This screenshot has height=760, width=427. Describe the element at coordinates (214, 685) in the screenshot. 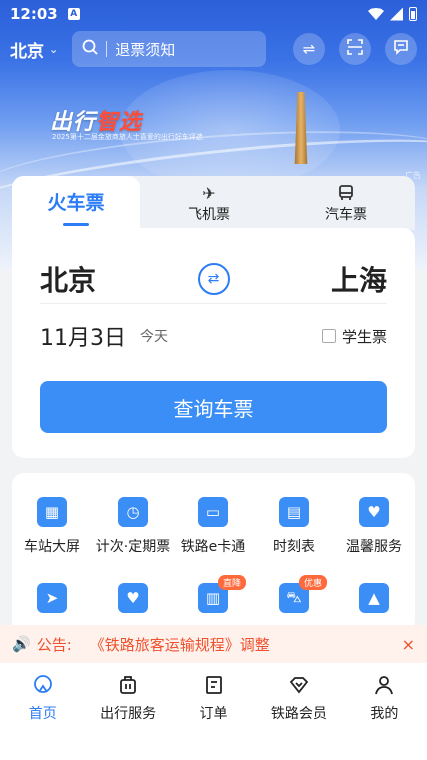

I see `order-icon` at that location.